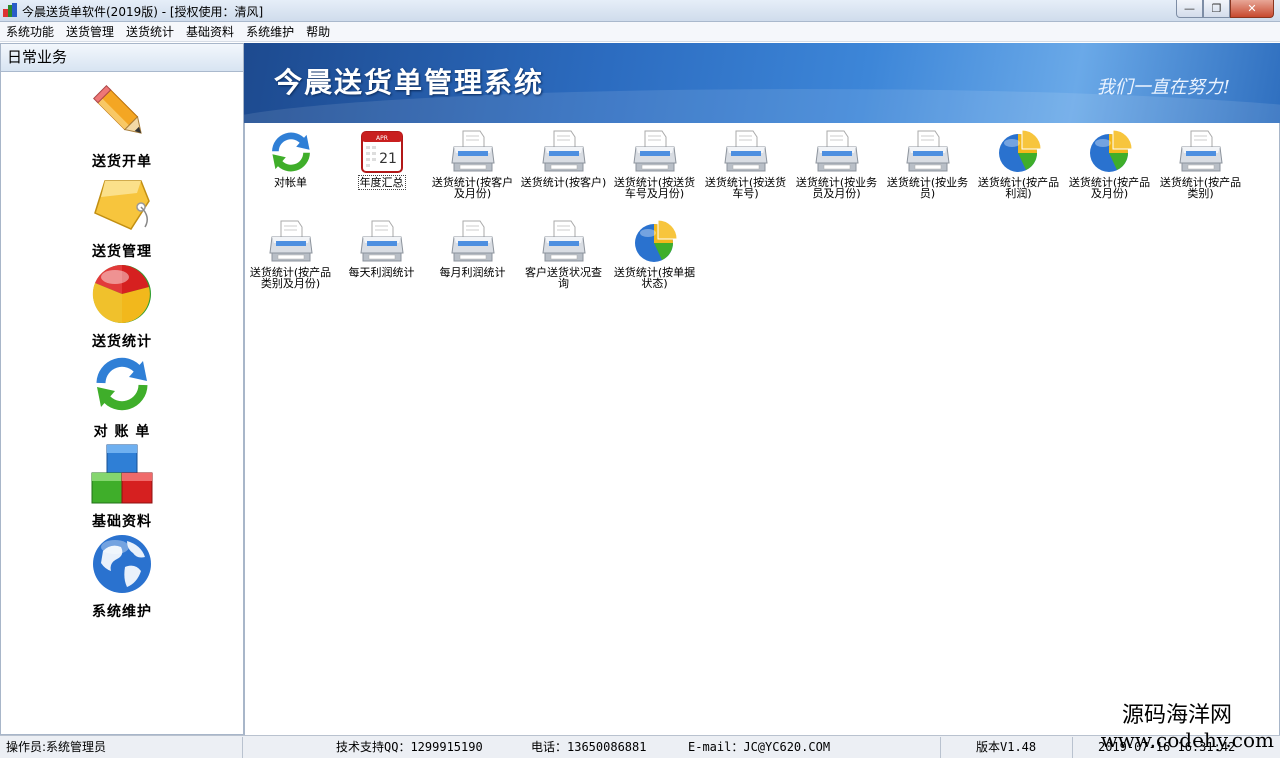 The image size is (1280, 758). Describe the element at coordinates (472, 188) in the screenshot. I see `tile-label: 送货统计(按客户及月份)` at that location.